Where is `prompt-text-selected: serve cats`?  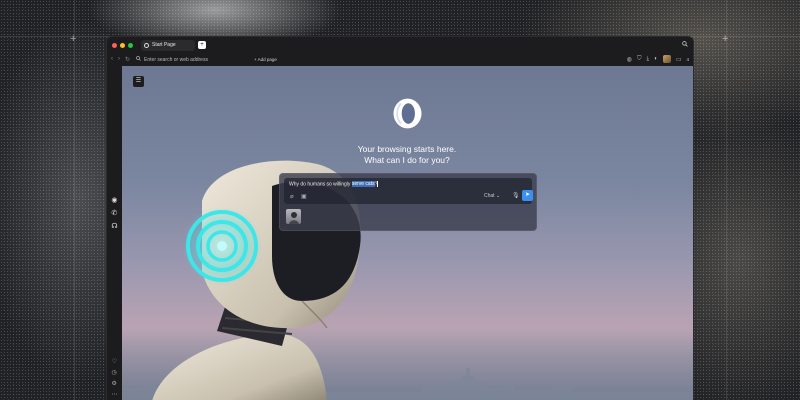 prompt-text-selected: serve cats is located at coordinates (363, 184).